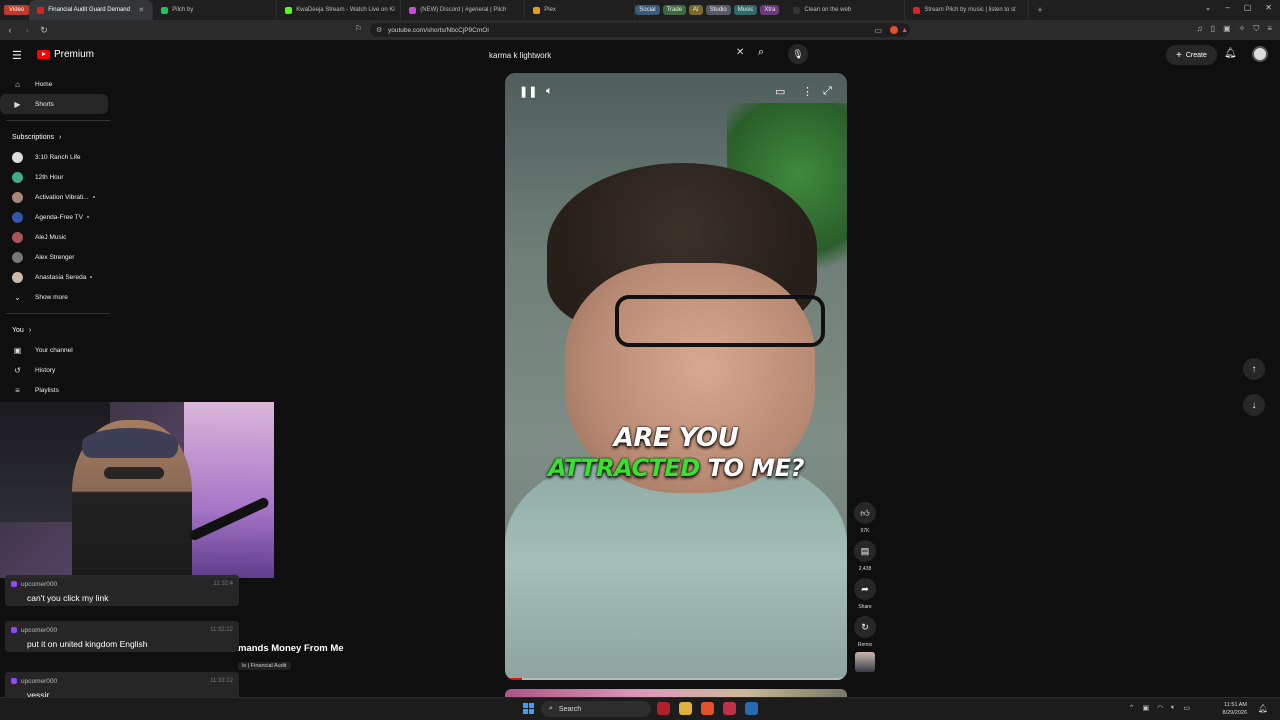 The width and height of the screenshot is (1280, 720). Describe the element at coordinates (549, 91) in the screenshot. I see `volume-icon: 🔈︎` at that location.